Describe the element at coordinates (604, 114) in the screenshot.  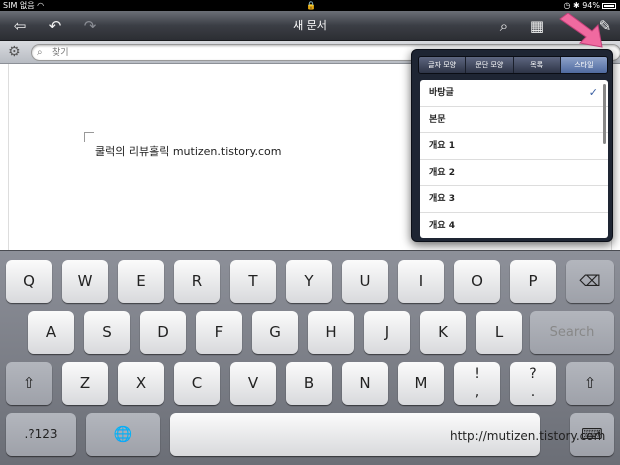
I see `scroll-indicator` at that location.